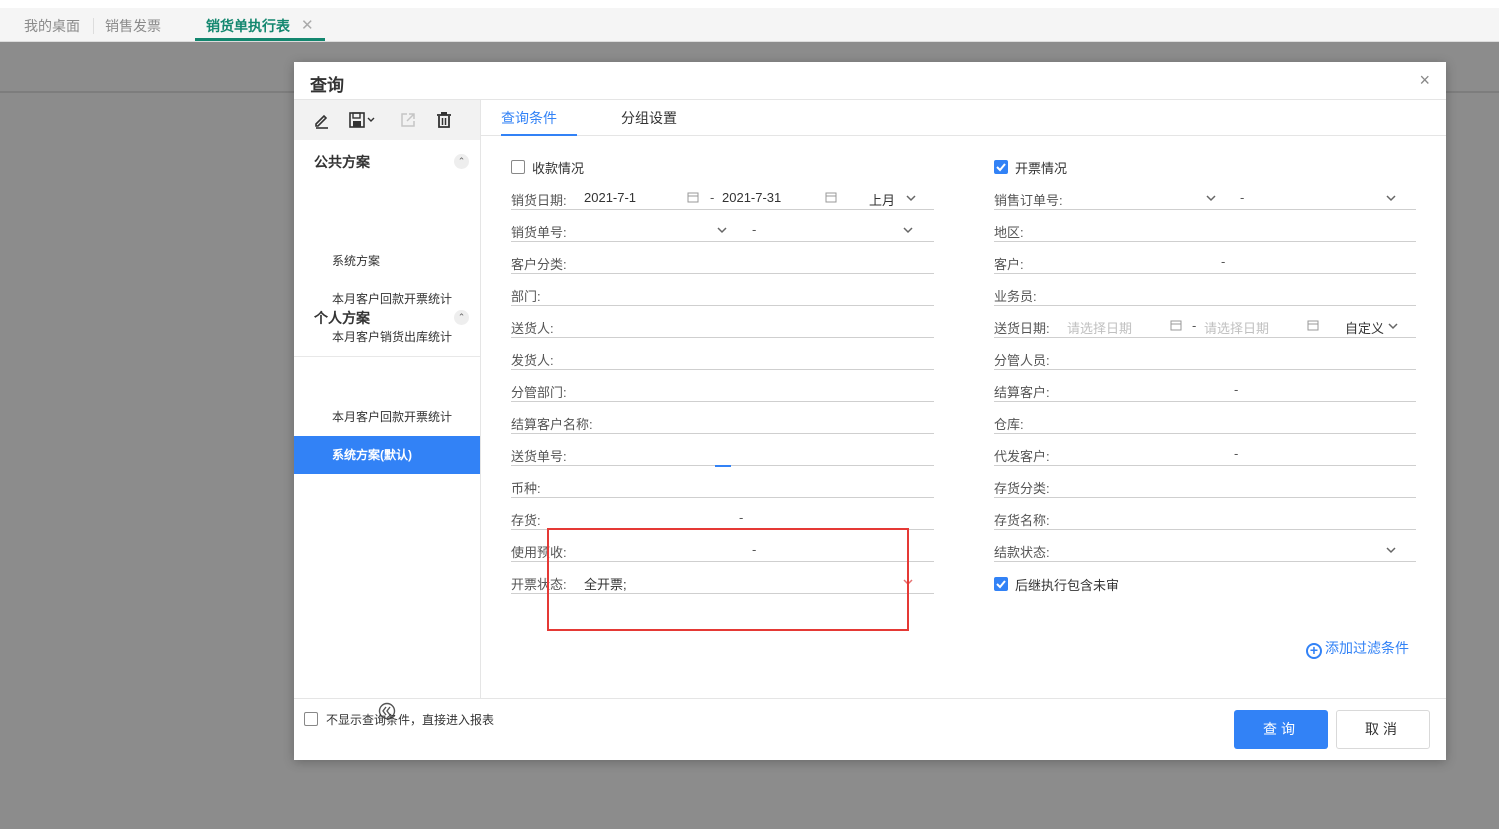  Describe the element at coordinates (342, 318) in the screenshot. I see `personal-scheme-group: 个人方案` at that location.